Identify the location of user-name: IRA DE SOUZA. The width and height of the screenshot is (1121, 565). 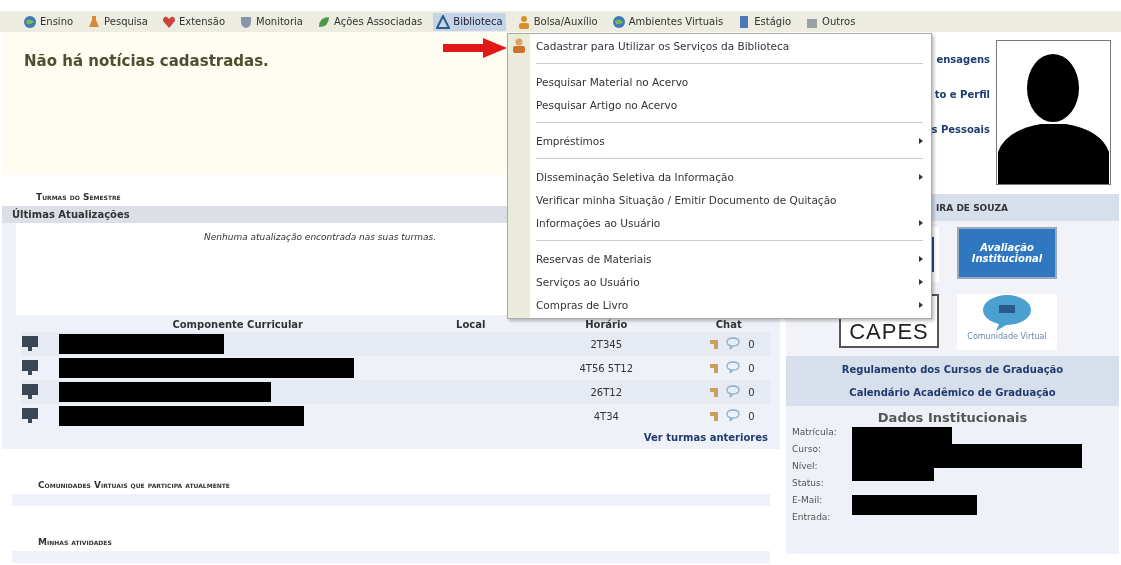
(972, 208).